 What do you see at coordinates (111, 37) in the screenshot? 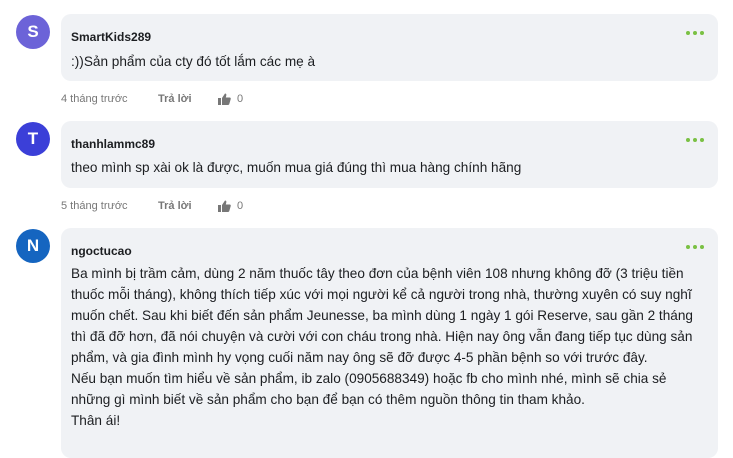
I see `comment-username: SmartKids289` at bounding box center [111, 37].